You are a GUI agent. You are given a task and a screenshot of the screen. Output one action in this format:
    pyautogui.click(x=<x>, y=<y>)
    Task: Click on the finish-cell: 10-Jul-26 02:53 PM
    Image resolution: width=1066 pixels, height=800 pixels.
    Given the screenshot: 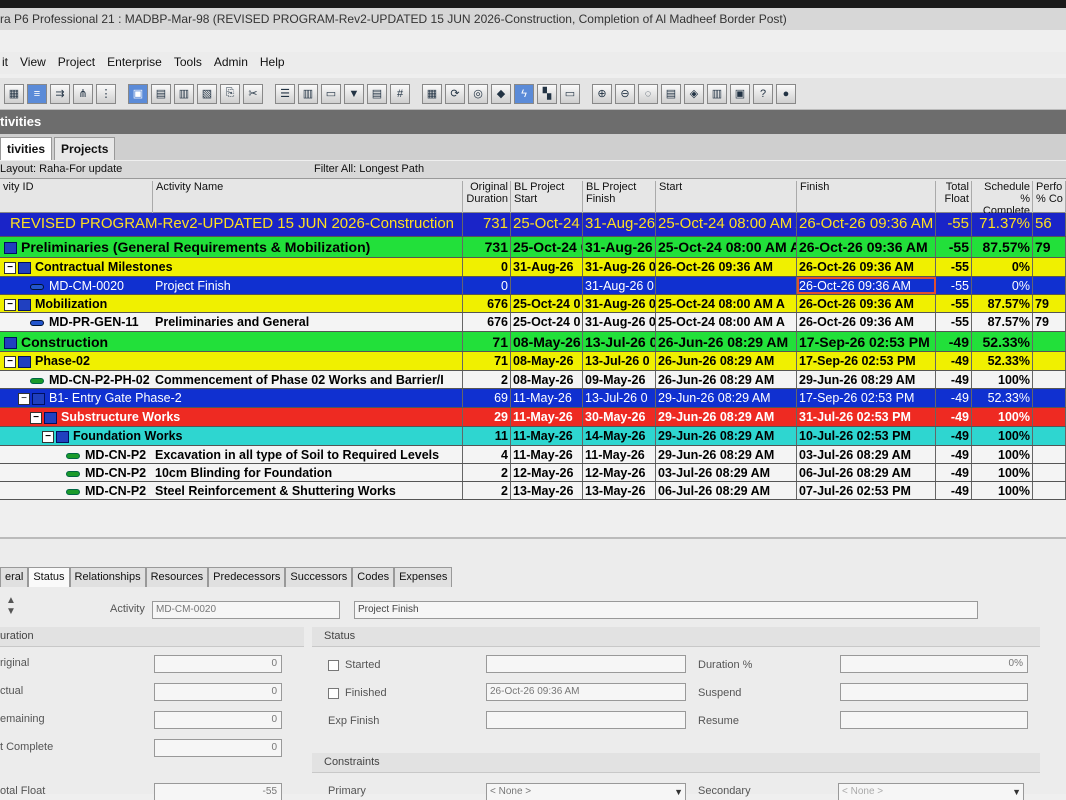 What is the action you would take?
    pyautogui.click(x=866, y=436)
    